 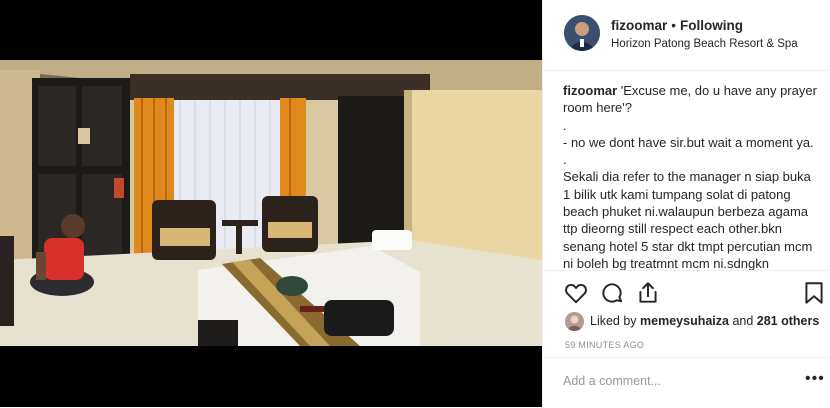 What do you see at coordinates (742, 321) in the screenshot?
I see `likes-middle: and` at bounding box center [742, 321].